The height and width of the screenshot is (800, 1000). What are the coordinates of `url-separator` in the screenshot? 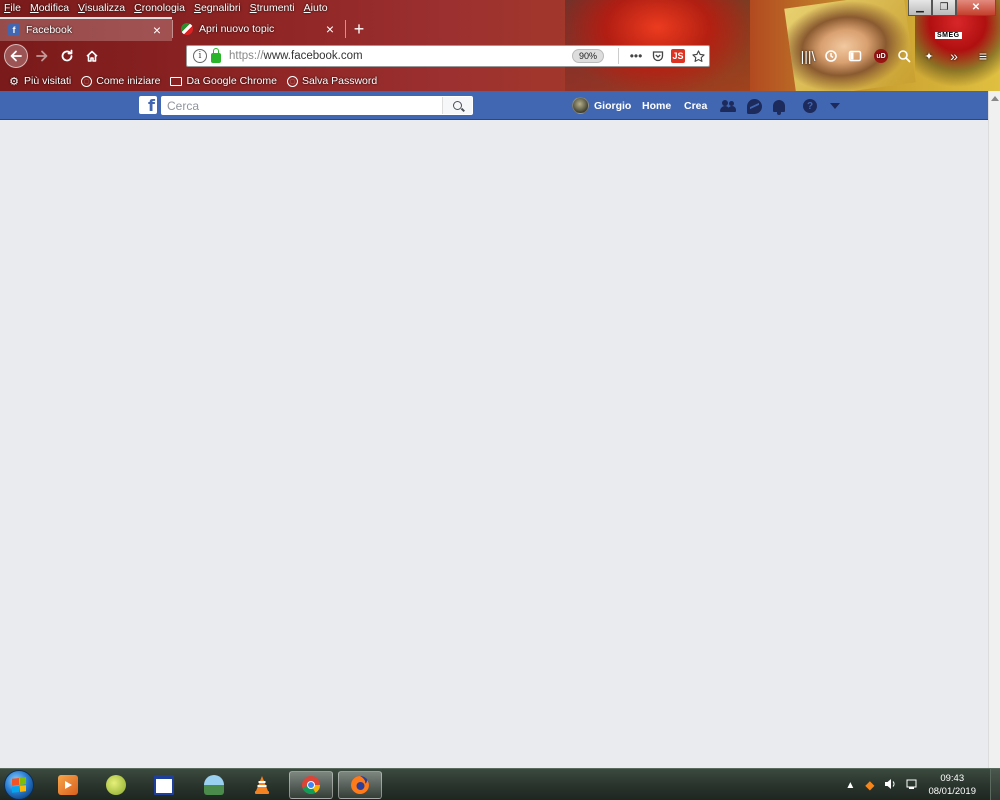 It's located at (618, 56).